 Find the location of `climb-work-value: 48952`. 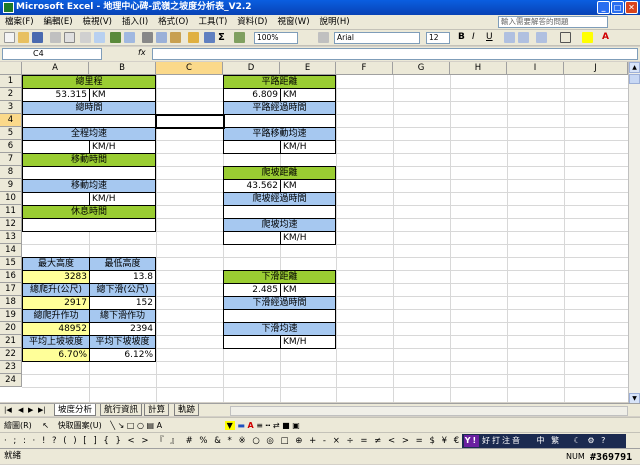

climb-work-value: 48952 is located at coordinates (56, 329).